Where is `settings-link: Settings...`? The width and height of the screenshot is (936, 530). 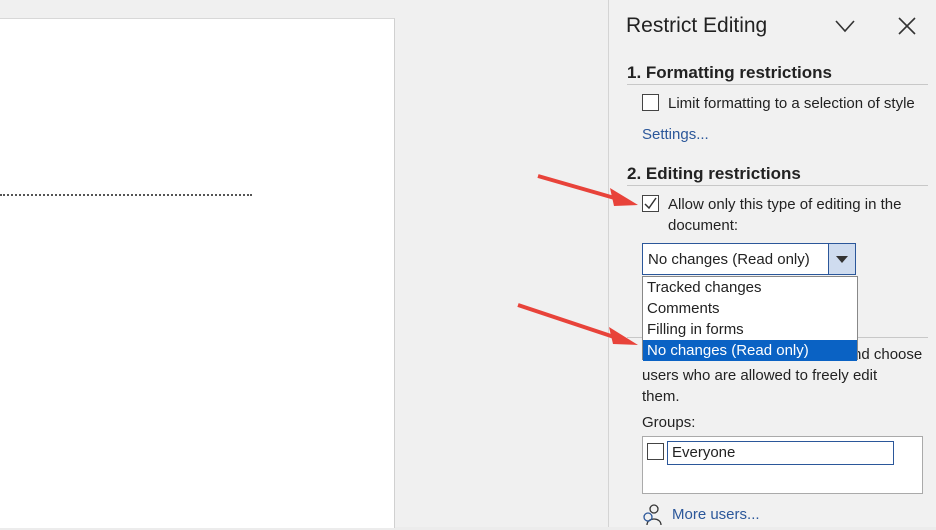
settings-link: Settings... is located at coordinates (675, 134).